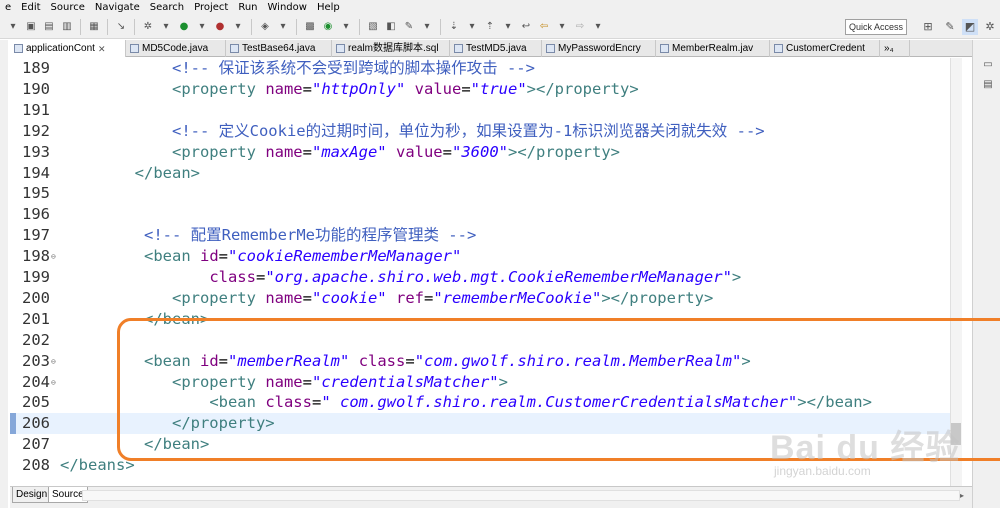 The image size is (1000, 508). I want to click on editor-tab: realm数据库脚本.sql, so click(391, 48).